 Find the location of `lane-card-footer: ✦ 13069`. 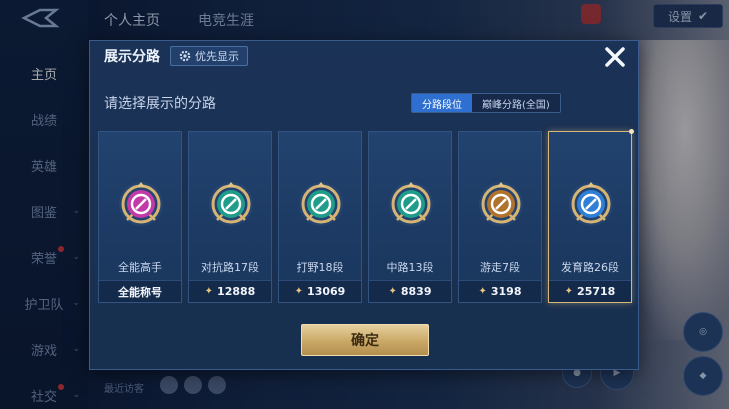

lane-card-footer: ✦ 13069 is located at coordinates (320, 291).